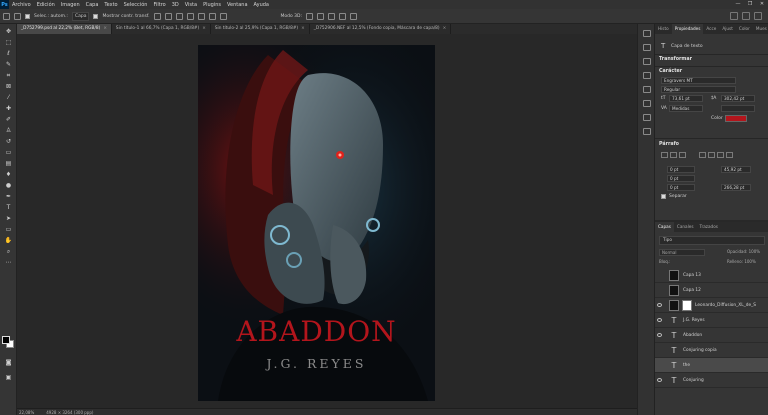 This screenshot has height=415, width=768. What do you see at coordinates (8, 152) in the screenshot?
I see `eraser-tool-icon: ▭` at bounding box center [8, 152].